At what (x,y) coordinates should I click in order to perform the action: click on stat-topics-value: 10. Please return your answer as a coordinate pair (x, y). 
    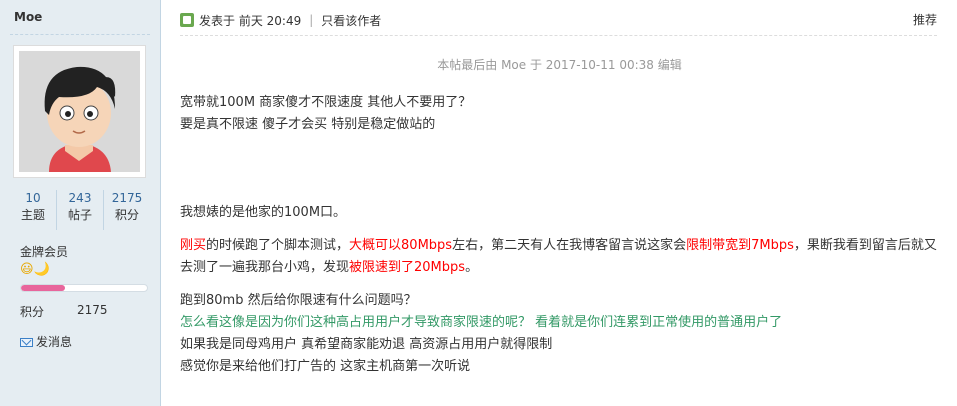
    Looking at the image, I should click on (33, 198).